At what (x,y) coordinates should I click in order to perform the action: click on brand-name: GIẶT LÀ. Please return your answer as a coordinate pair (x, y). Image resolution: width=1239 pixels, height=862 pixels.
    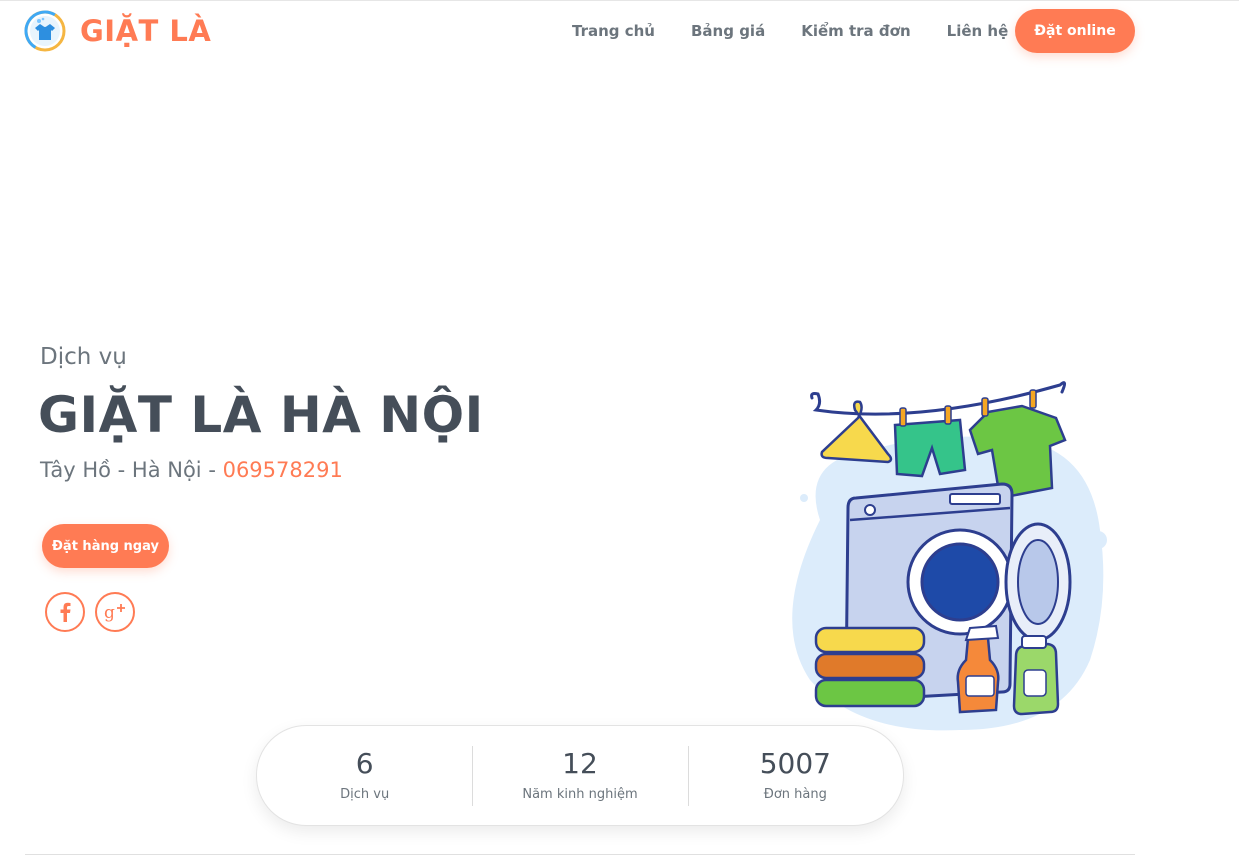
    Looking at the image, I should click on (146, 31).